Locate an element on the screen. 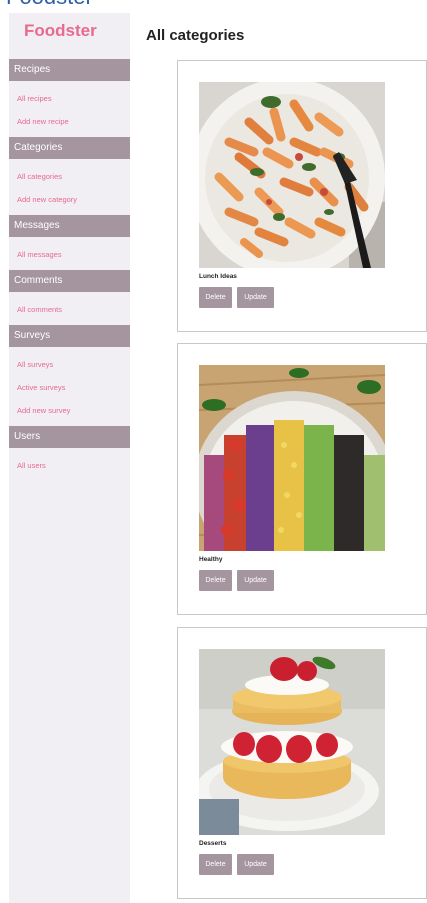  sidebar-section-recipes: Recipes All recipes Add new recipe is located at coordinates (69, 98).